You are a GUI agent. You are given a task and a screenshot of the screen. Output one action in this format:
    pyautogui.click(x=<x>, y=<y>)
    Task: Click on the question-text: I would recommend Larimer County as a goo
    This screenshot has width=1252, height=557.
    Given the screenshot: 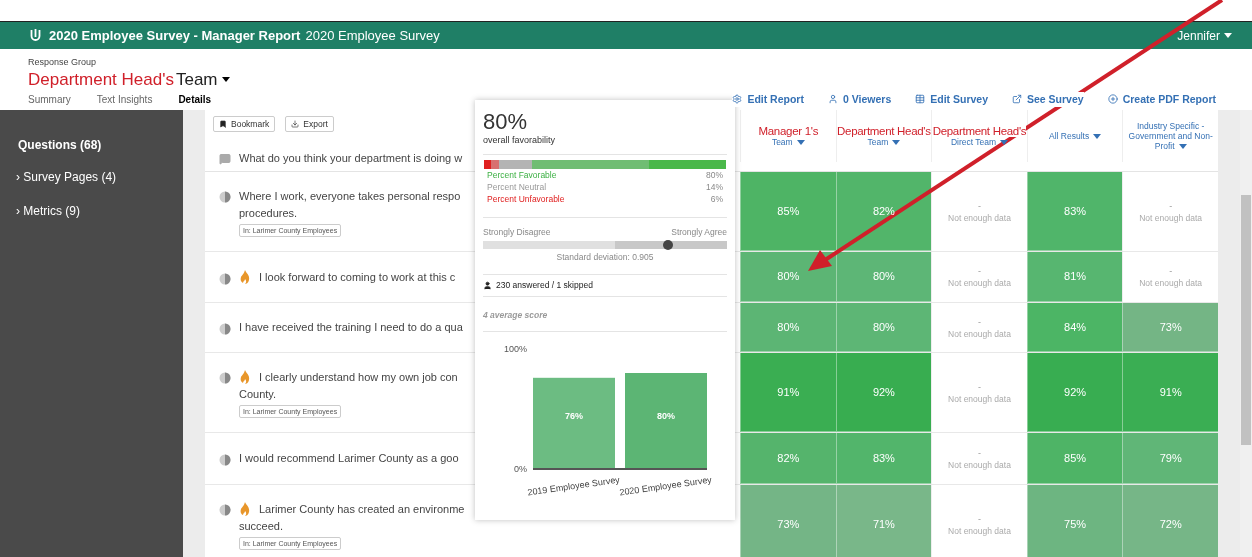 What is the action you would take?
    pyautogui.click(x=349, y=459)
    